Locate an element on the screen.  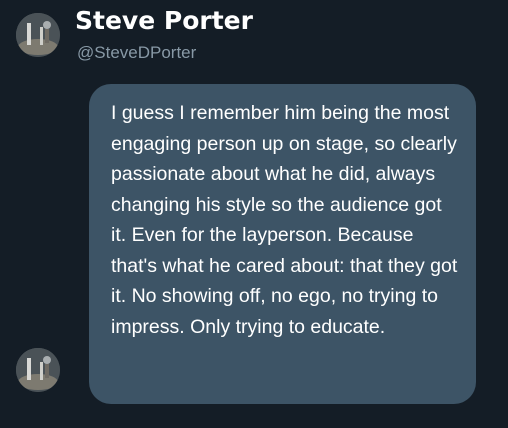
user-handle: @SteveDPorter is located at coordinates (136, 53).